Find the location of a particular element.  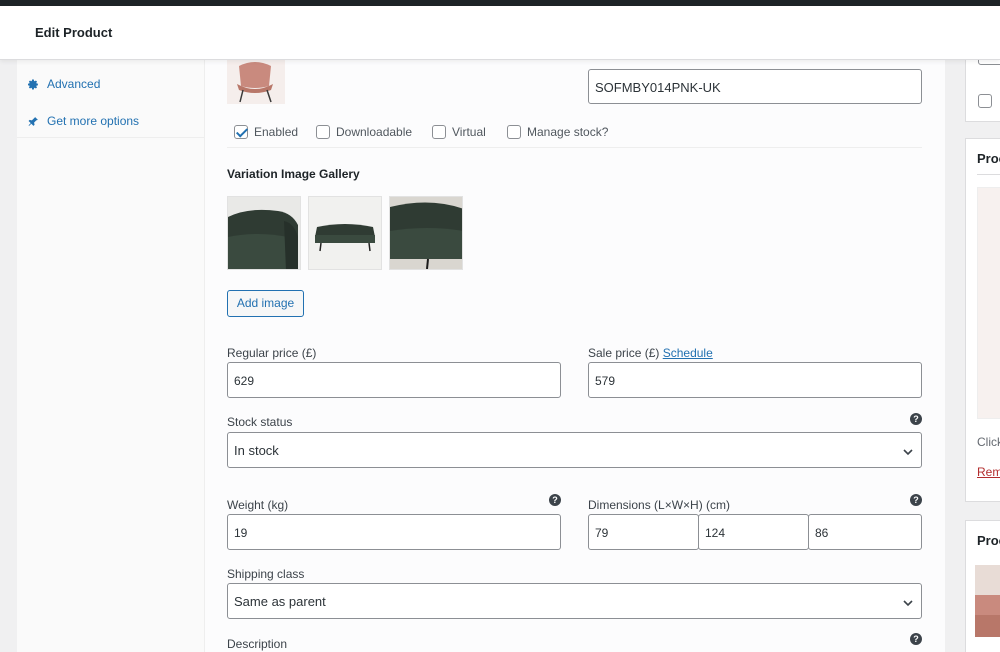

description-label: Description is located at coordinates (257, 644).